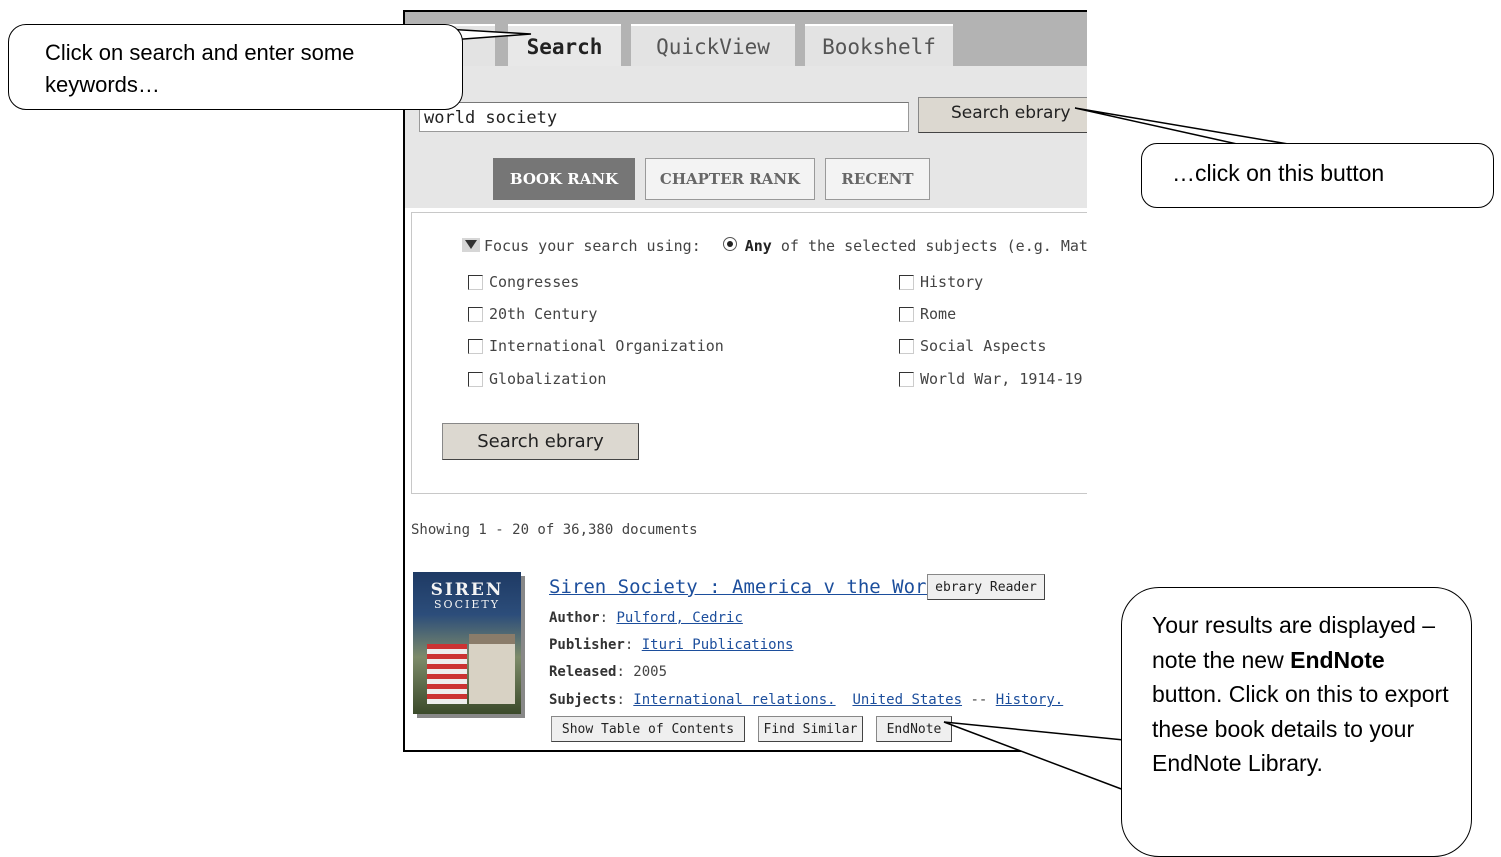 The height and width of the screenshot is (857, 1501). I want to click on checkbox-label: Social Aspects, so click(983, 346).